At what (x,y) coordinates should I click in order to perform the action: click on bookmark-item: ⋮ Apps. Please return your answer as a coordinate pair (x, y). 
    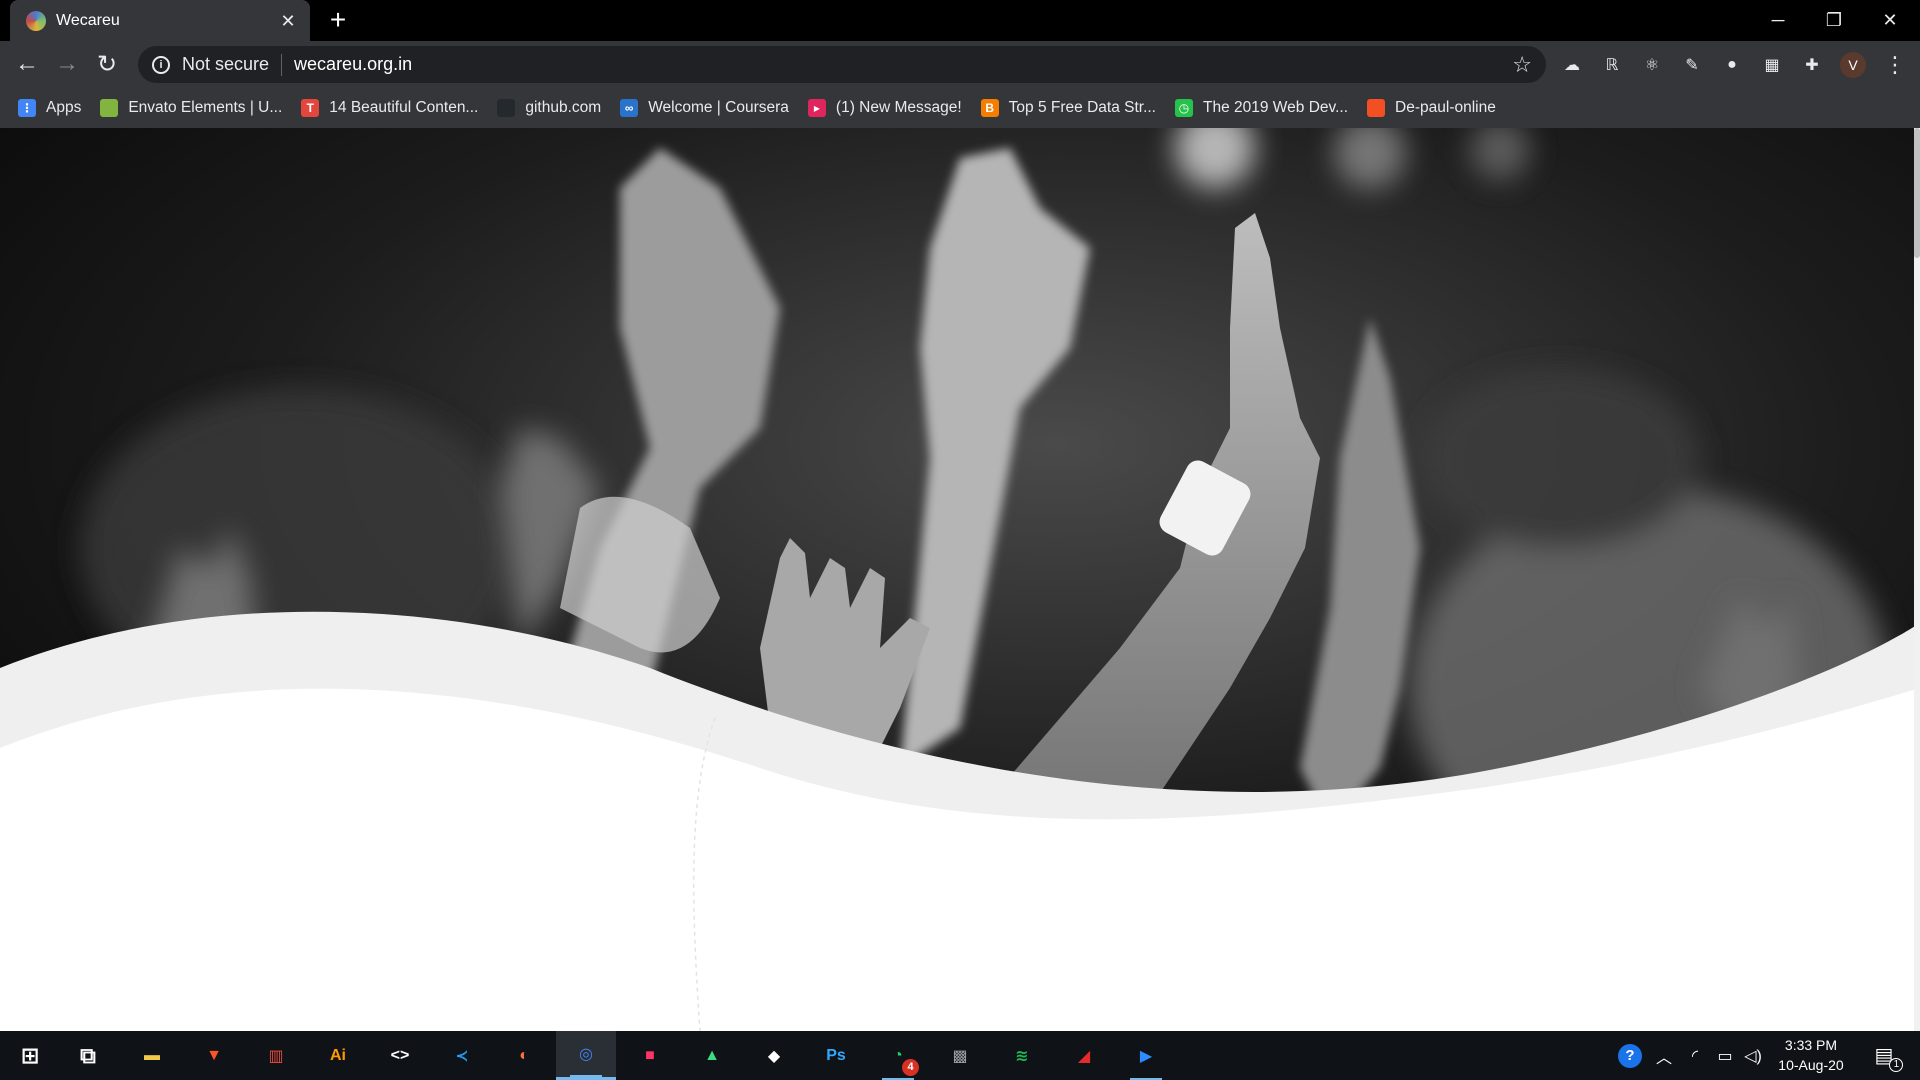
    Looking at the image, I should click on (49, 108).